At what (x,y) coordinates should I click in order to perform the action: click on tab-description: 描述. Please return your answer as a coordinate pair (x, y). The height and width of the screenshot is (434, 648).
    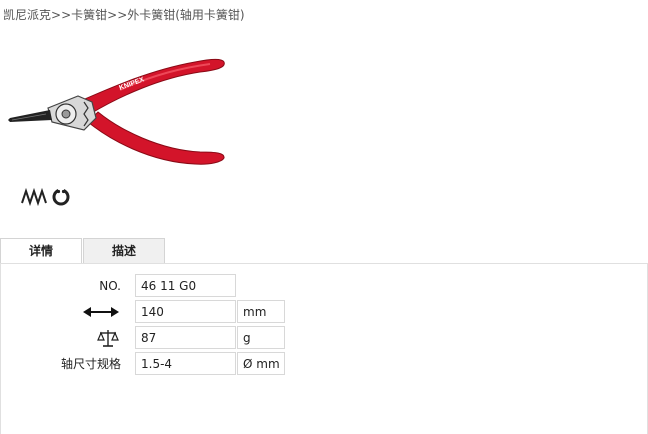
    Looking at the image, I should click on (124, 251).